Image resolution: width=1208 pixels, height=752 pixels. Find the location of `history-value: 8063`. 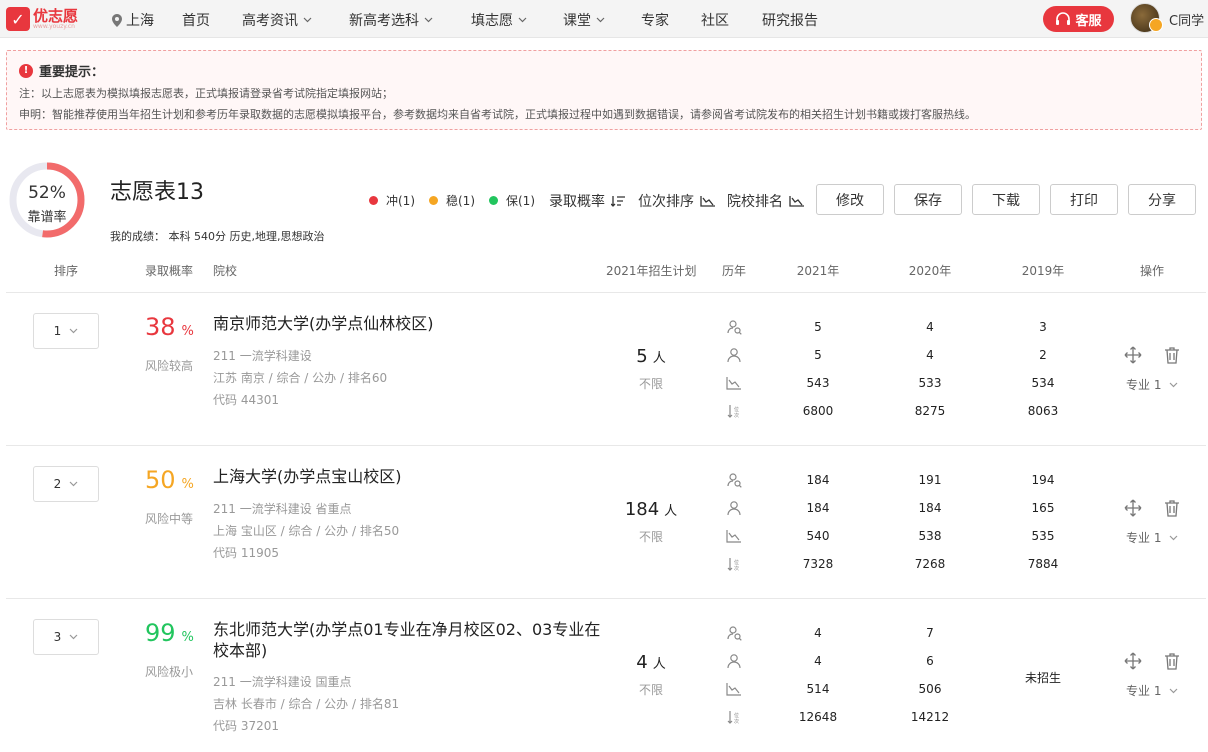

history-value: 8063 is located at coordinates (1043, 411).